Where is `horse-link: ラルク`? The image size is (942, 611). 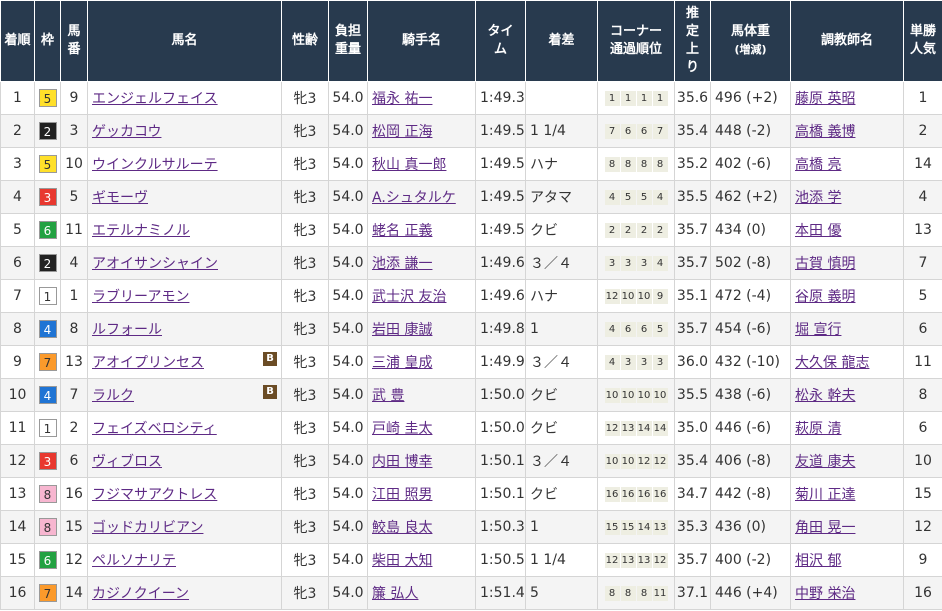
horse-link: ラルク is located at coordinates (113, 396).